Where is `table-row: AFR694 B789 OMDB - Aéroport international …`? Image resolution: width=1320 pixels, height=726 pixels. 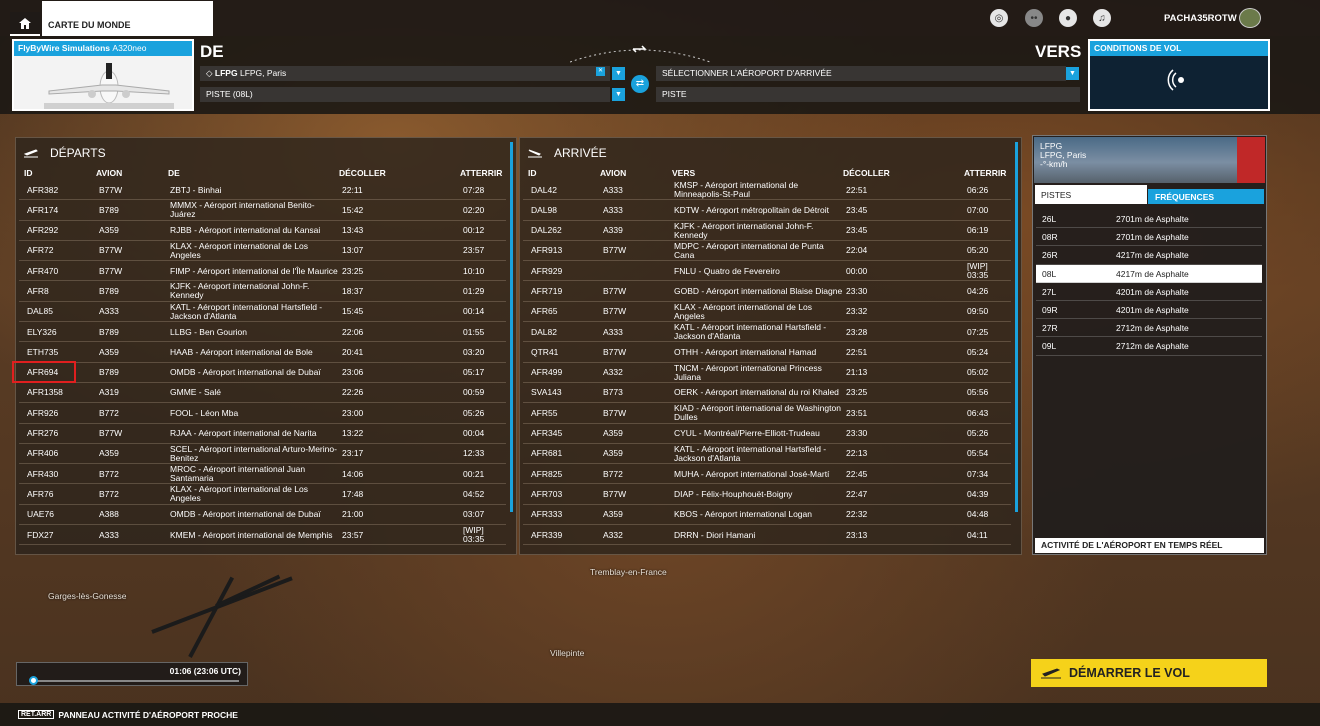 table-row: AFR694 B789 OMDB - Aéroport international … is located at coordinates (262, 373).